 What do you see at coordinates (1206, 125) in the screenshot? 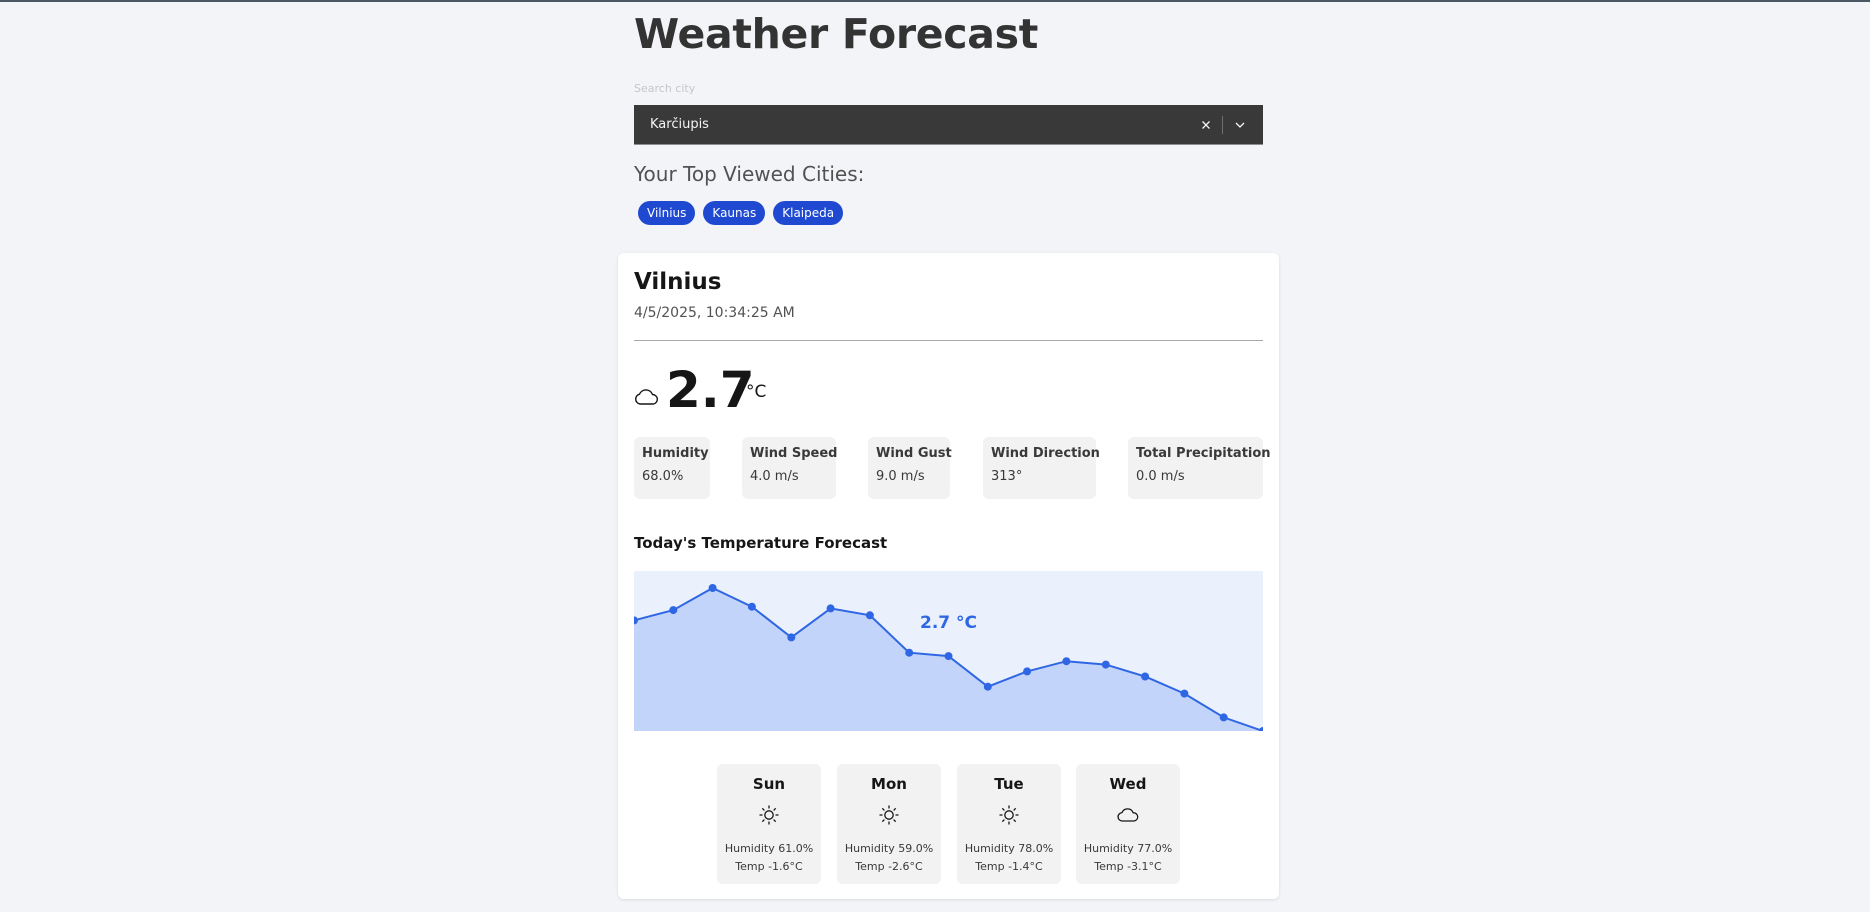
I see `close-icon` at bounding box center [1206, 125].